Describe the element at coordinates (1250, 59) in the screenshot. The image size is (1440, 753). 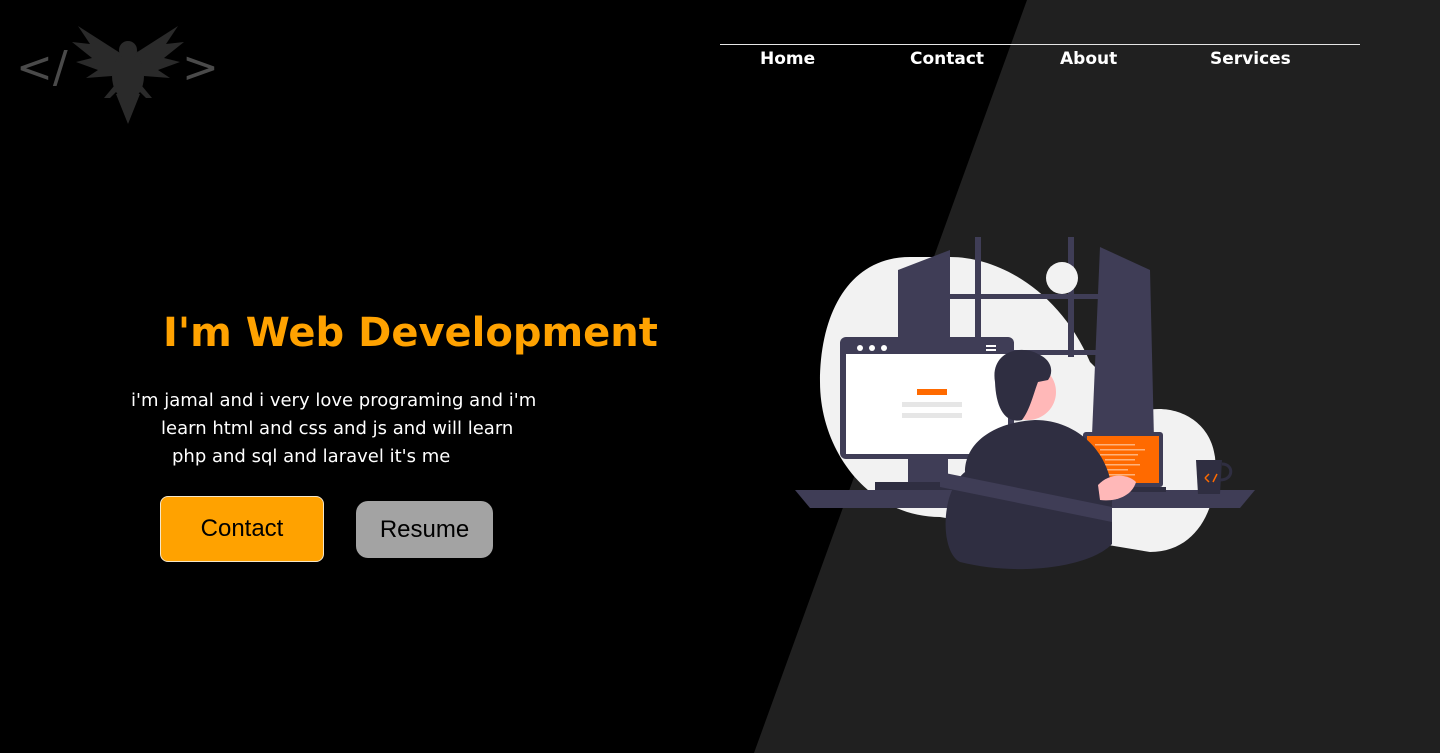
I see `nav-link-services: Services` at that location.